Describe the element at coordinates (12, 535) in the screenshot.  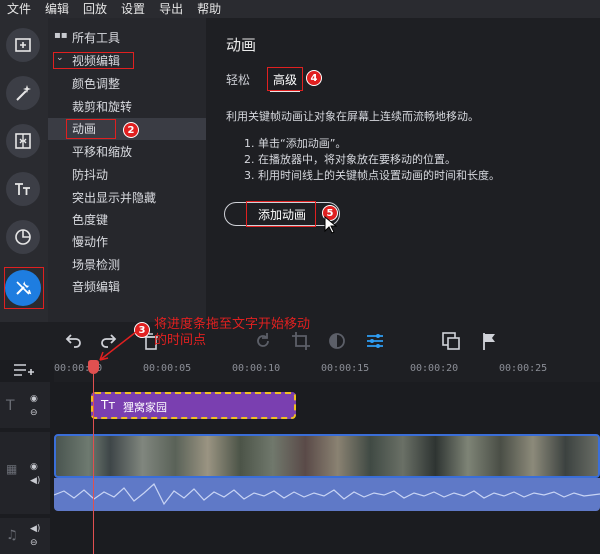
I see `music-note-icon: ♫` at that location.